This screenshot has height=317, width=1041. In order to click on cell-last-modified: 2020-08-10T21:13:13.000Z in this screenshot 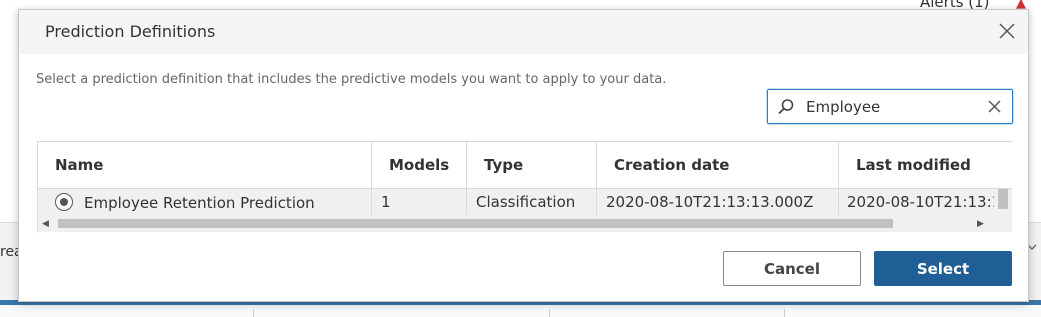, I will do `click(920, 202)`.